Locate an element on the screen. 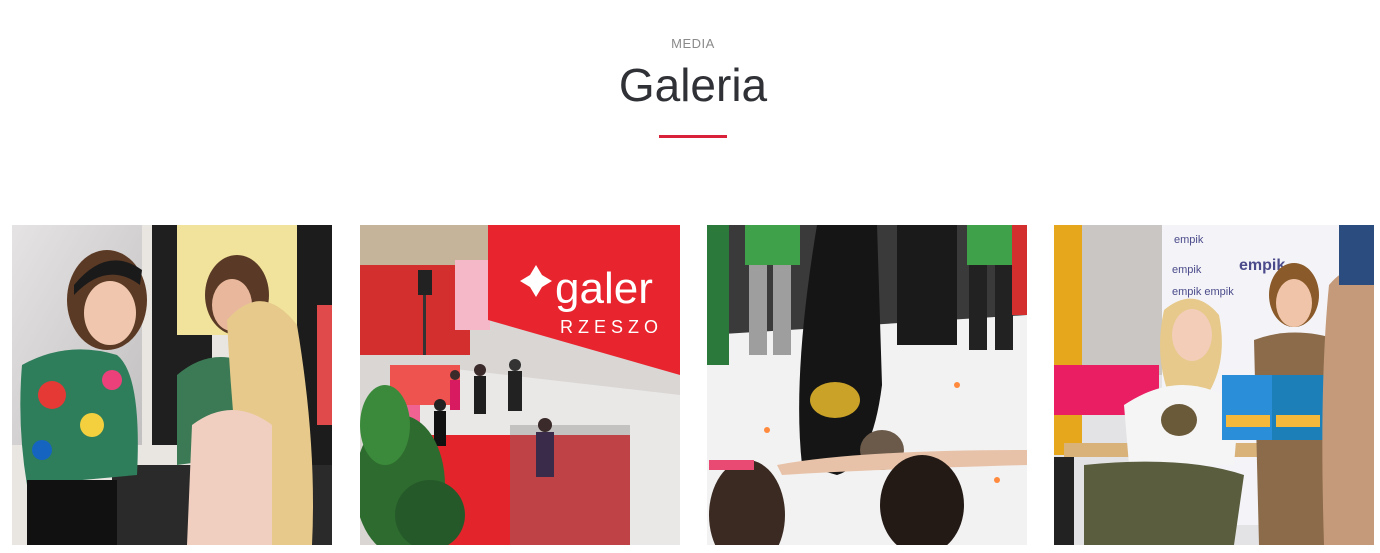 This screenshot has height=553, width=1380. banner-subtext: RZESZO is located at coordinates (611, 327).